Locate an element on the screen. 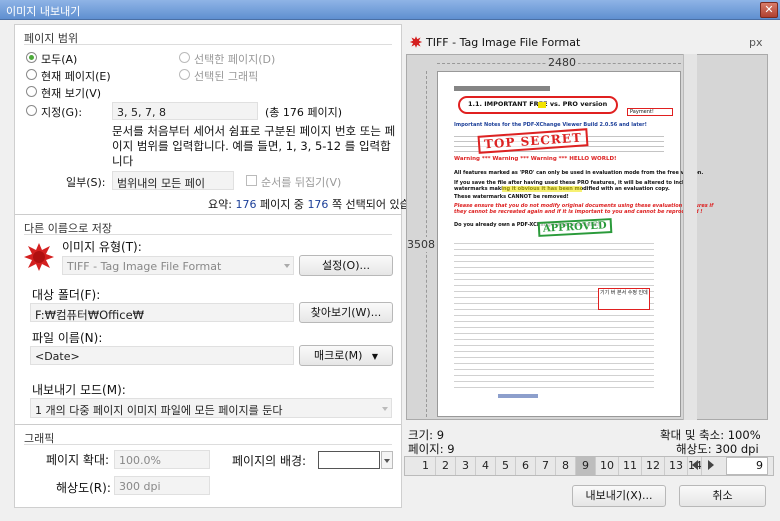 Image resolution: width=780 pixels, height=521 pixels. page-tabs: 1 2 3 4 5 6 7 8 9 10 11 12 13 14 is located at coordinates (559, 466).